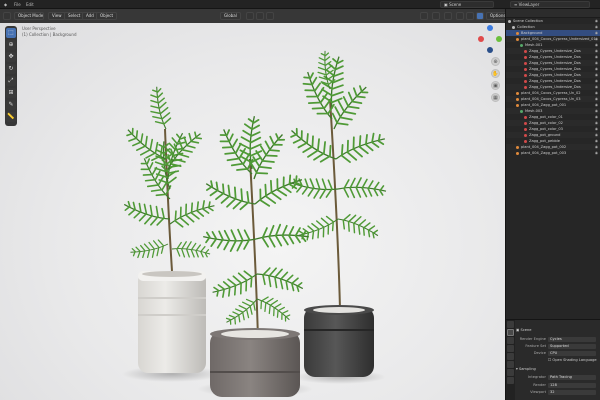 The image size is (600, 400). Describe the element at coordinates (5, 4) in the screenshot. I see `blender-logo-icon: ◆` at that location.